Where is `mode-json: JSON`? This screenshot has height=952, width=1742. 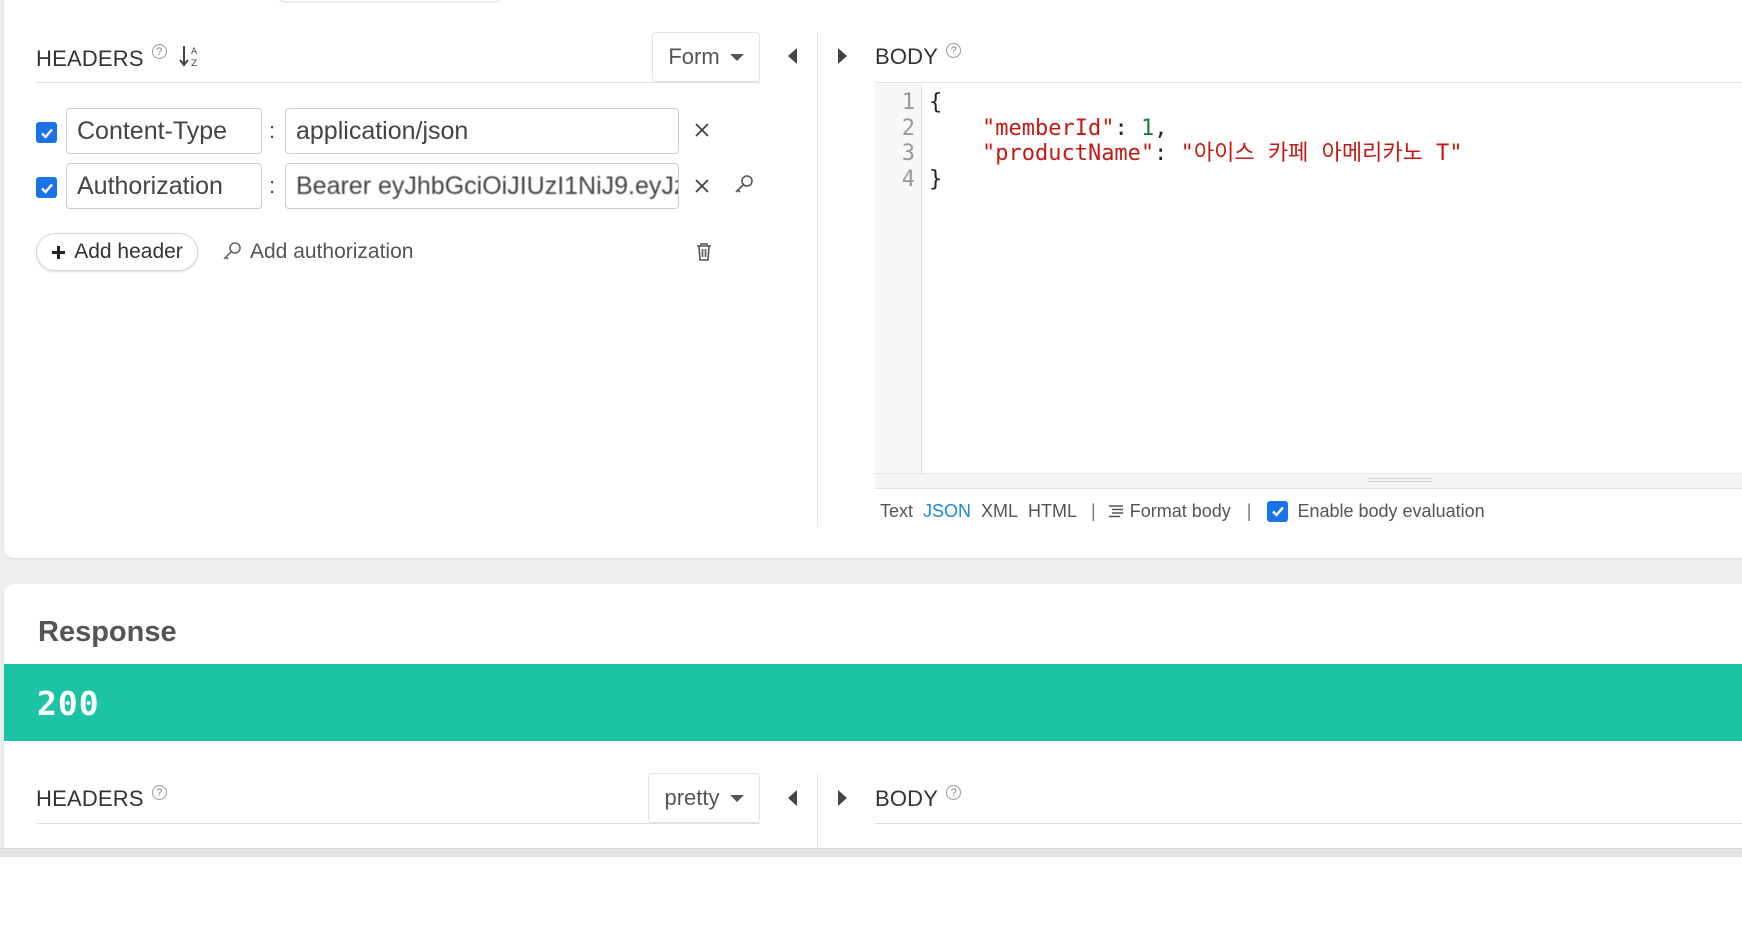
mode-json: JSON is located at coordinates (947, 511).